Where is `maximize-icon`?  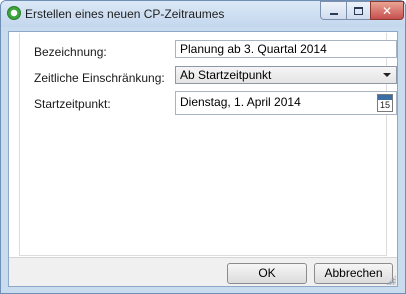
maximize-icon is located at coordinates (358, 10).